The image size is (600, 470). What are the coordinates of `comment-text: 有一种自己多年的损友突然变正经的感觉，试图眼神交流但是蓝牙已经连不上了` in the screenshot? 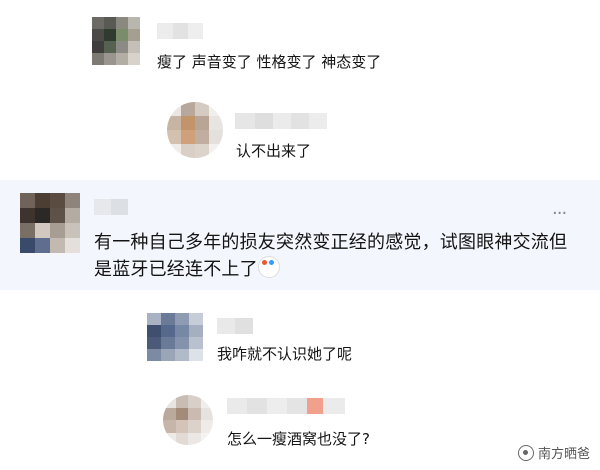 It's located at (331, 256).